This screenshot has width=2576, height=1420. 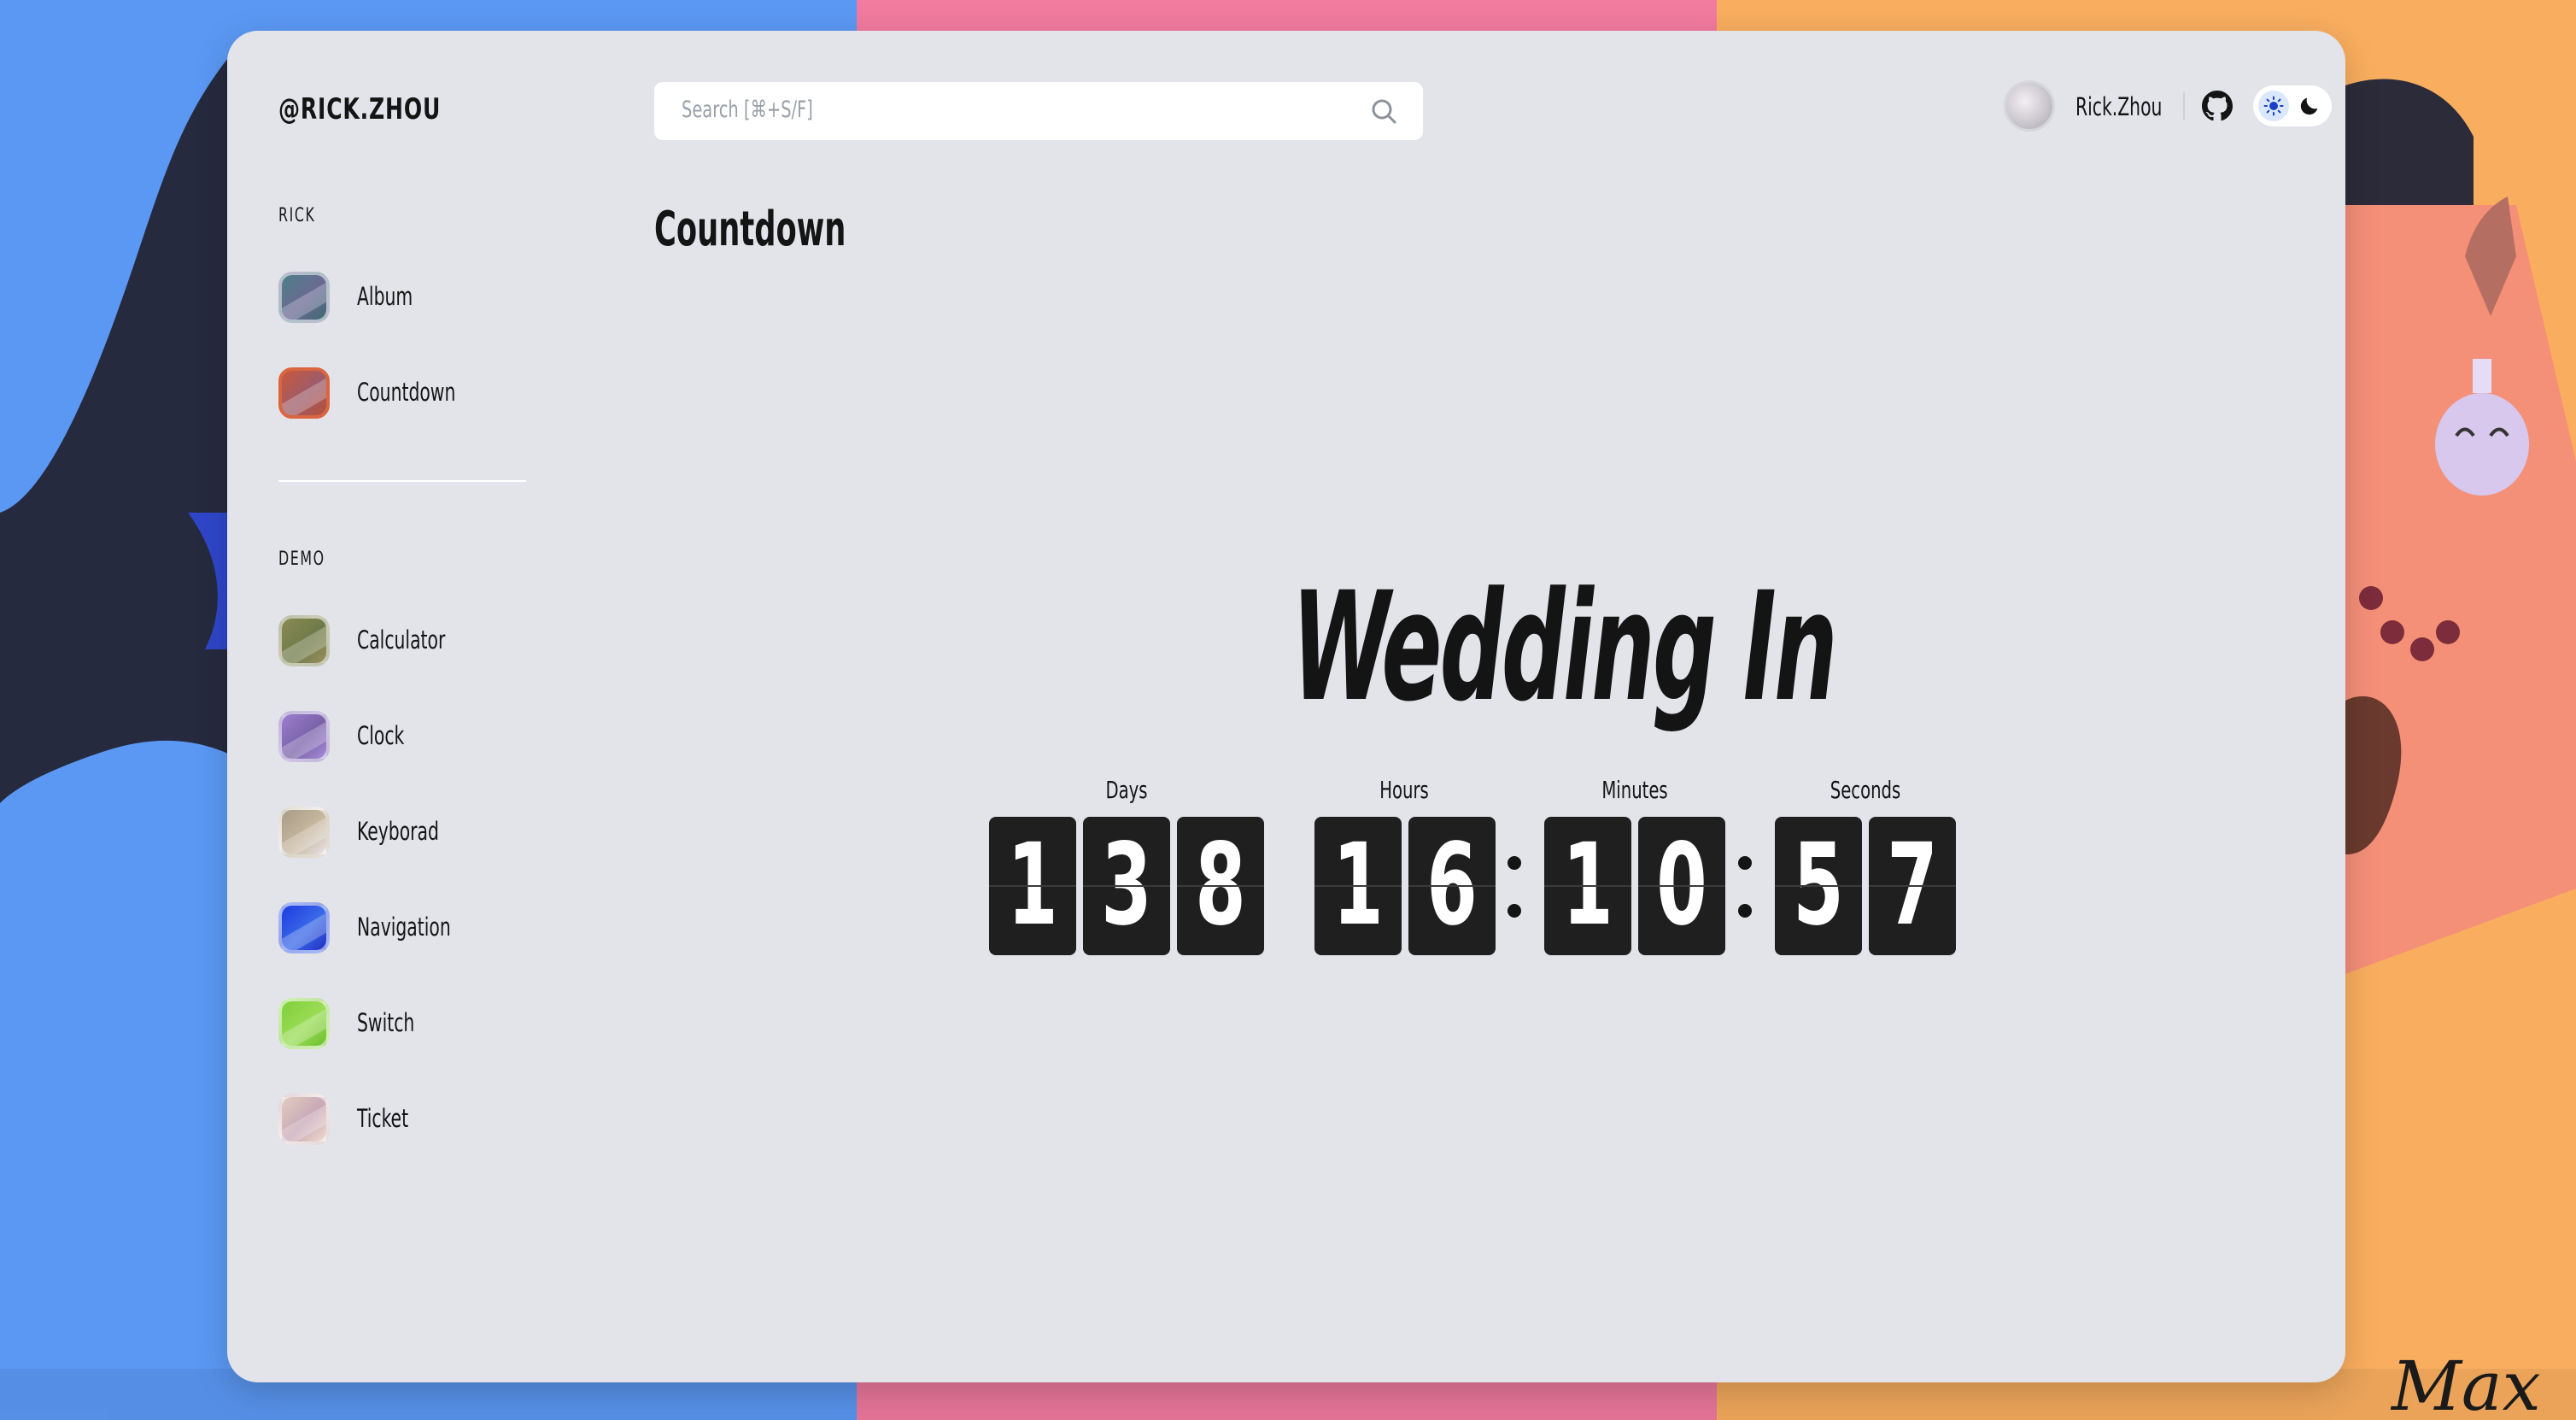 I want to click on countdown-heading: Wedding In, so click(x=1564, y=647).